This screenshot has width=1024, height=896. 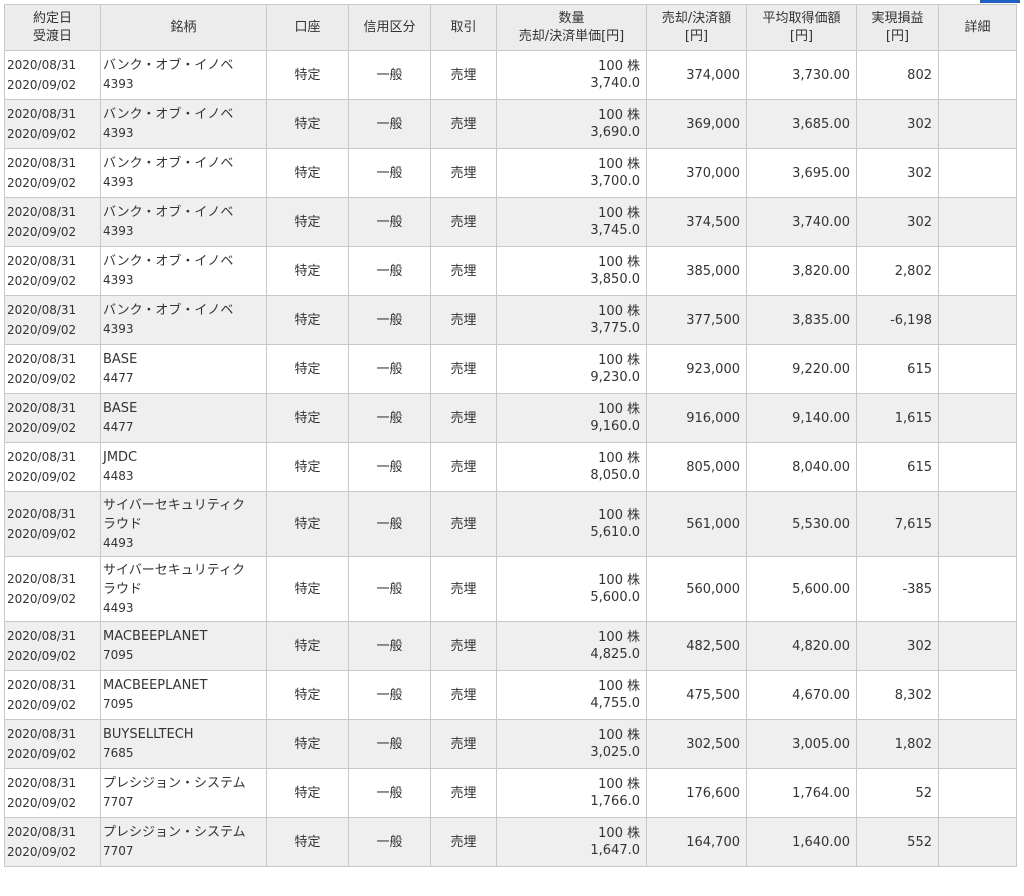 What do you see at coordinates (897, 418) in the screenshot?
I see `realized-pl-cell: 1,615` at bounding box center [897, 418].